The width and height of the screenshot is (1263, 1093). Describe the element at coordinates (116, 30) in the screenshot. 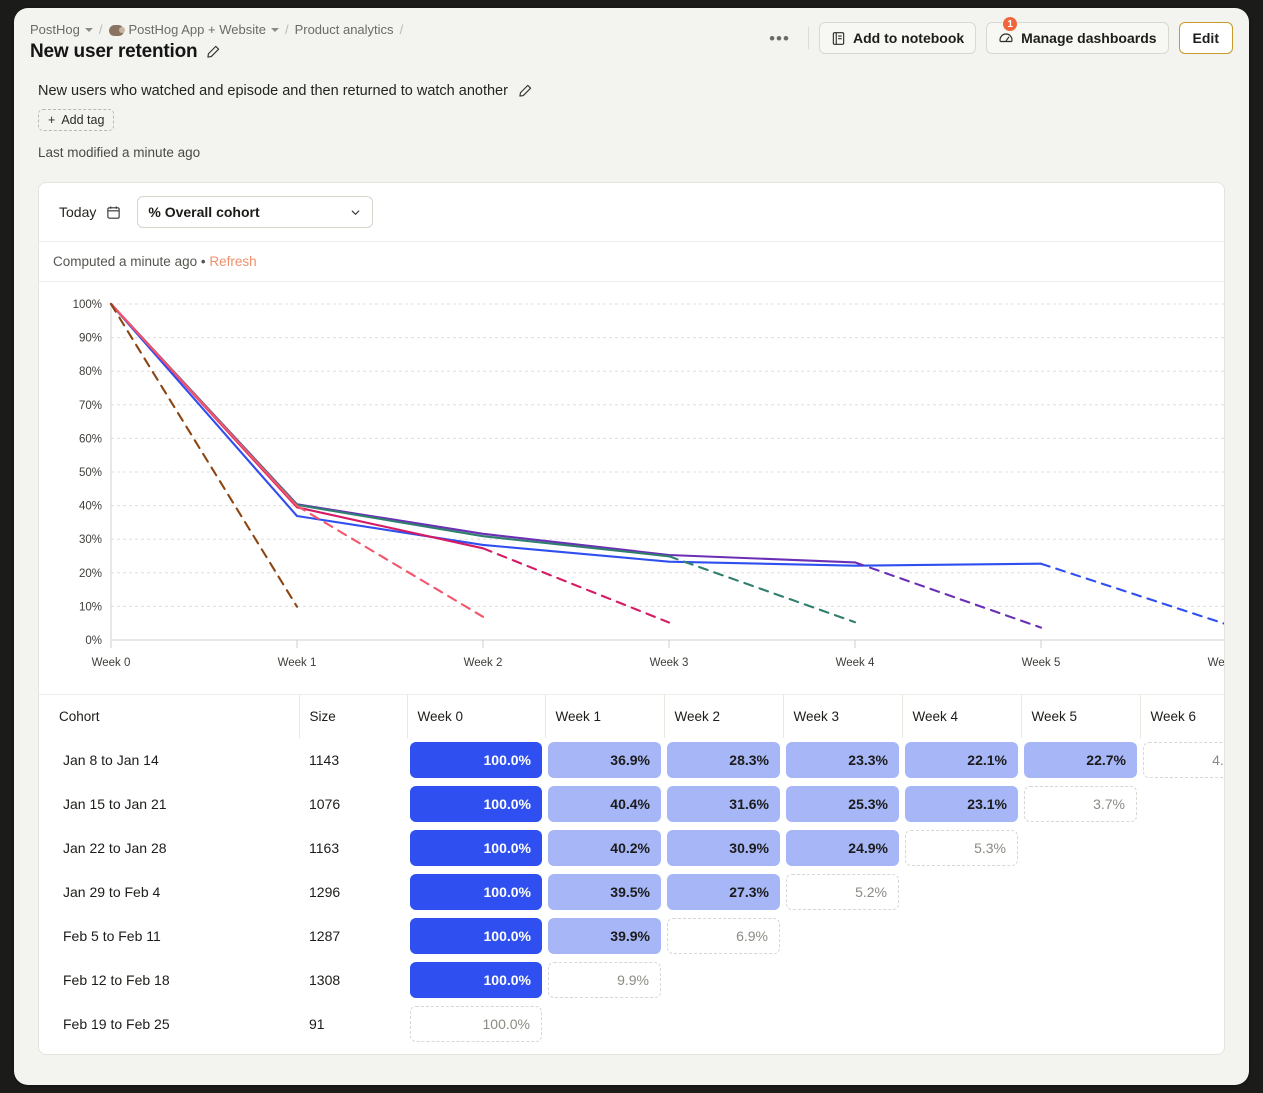

I see `hedgehog-icon` at that location.